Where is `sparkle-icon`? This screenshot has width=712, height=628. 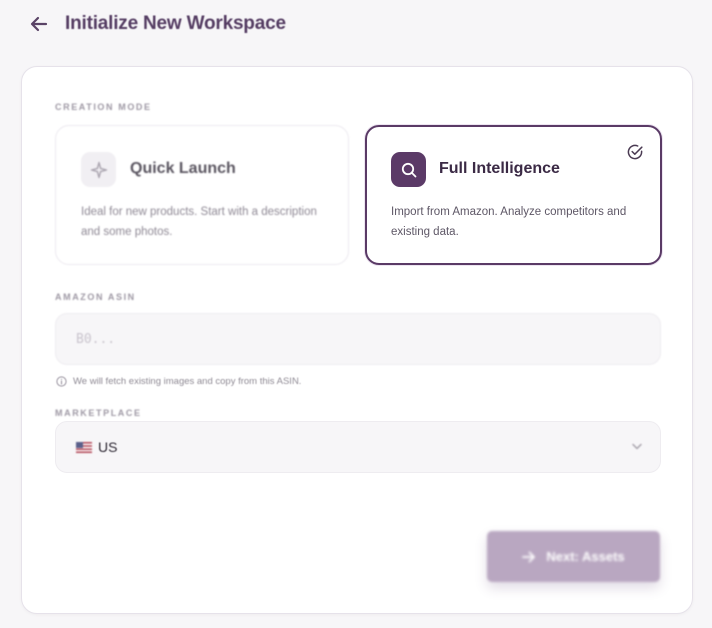
sparkle-icon is located at coordinates (98, 169).